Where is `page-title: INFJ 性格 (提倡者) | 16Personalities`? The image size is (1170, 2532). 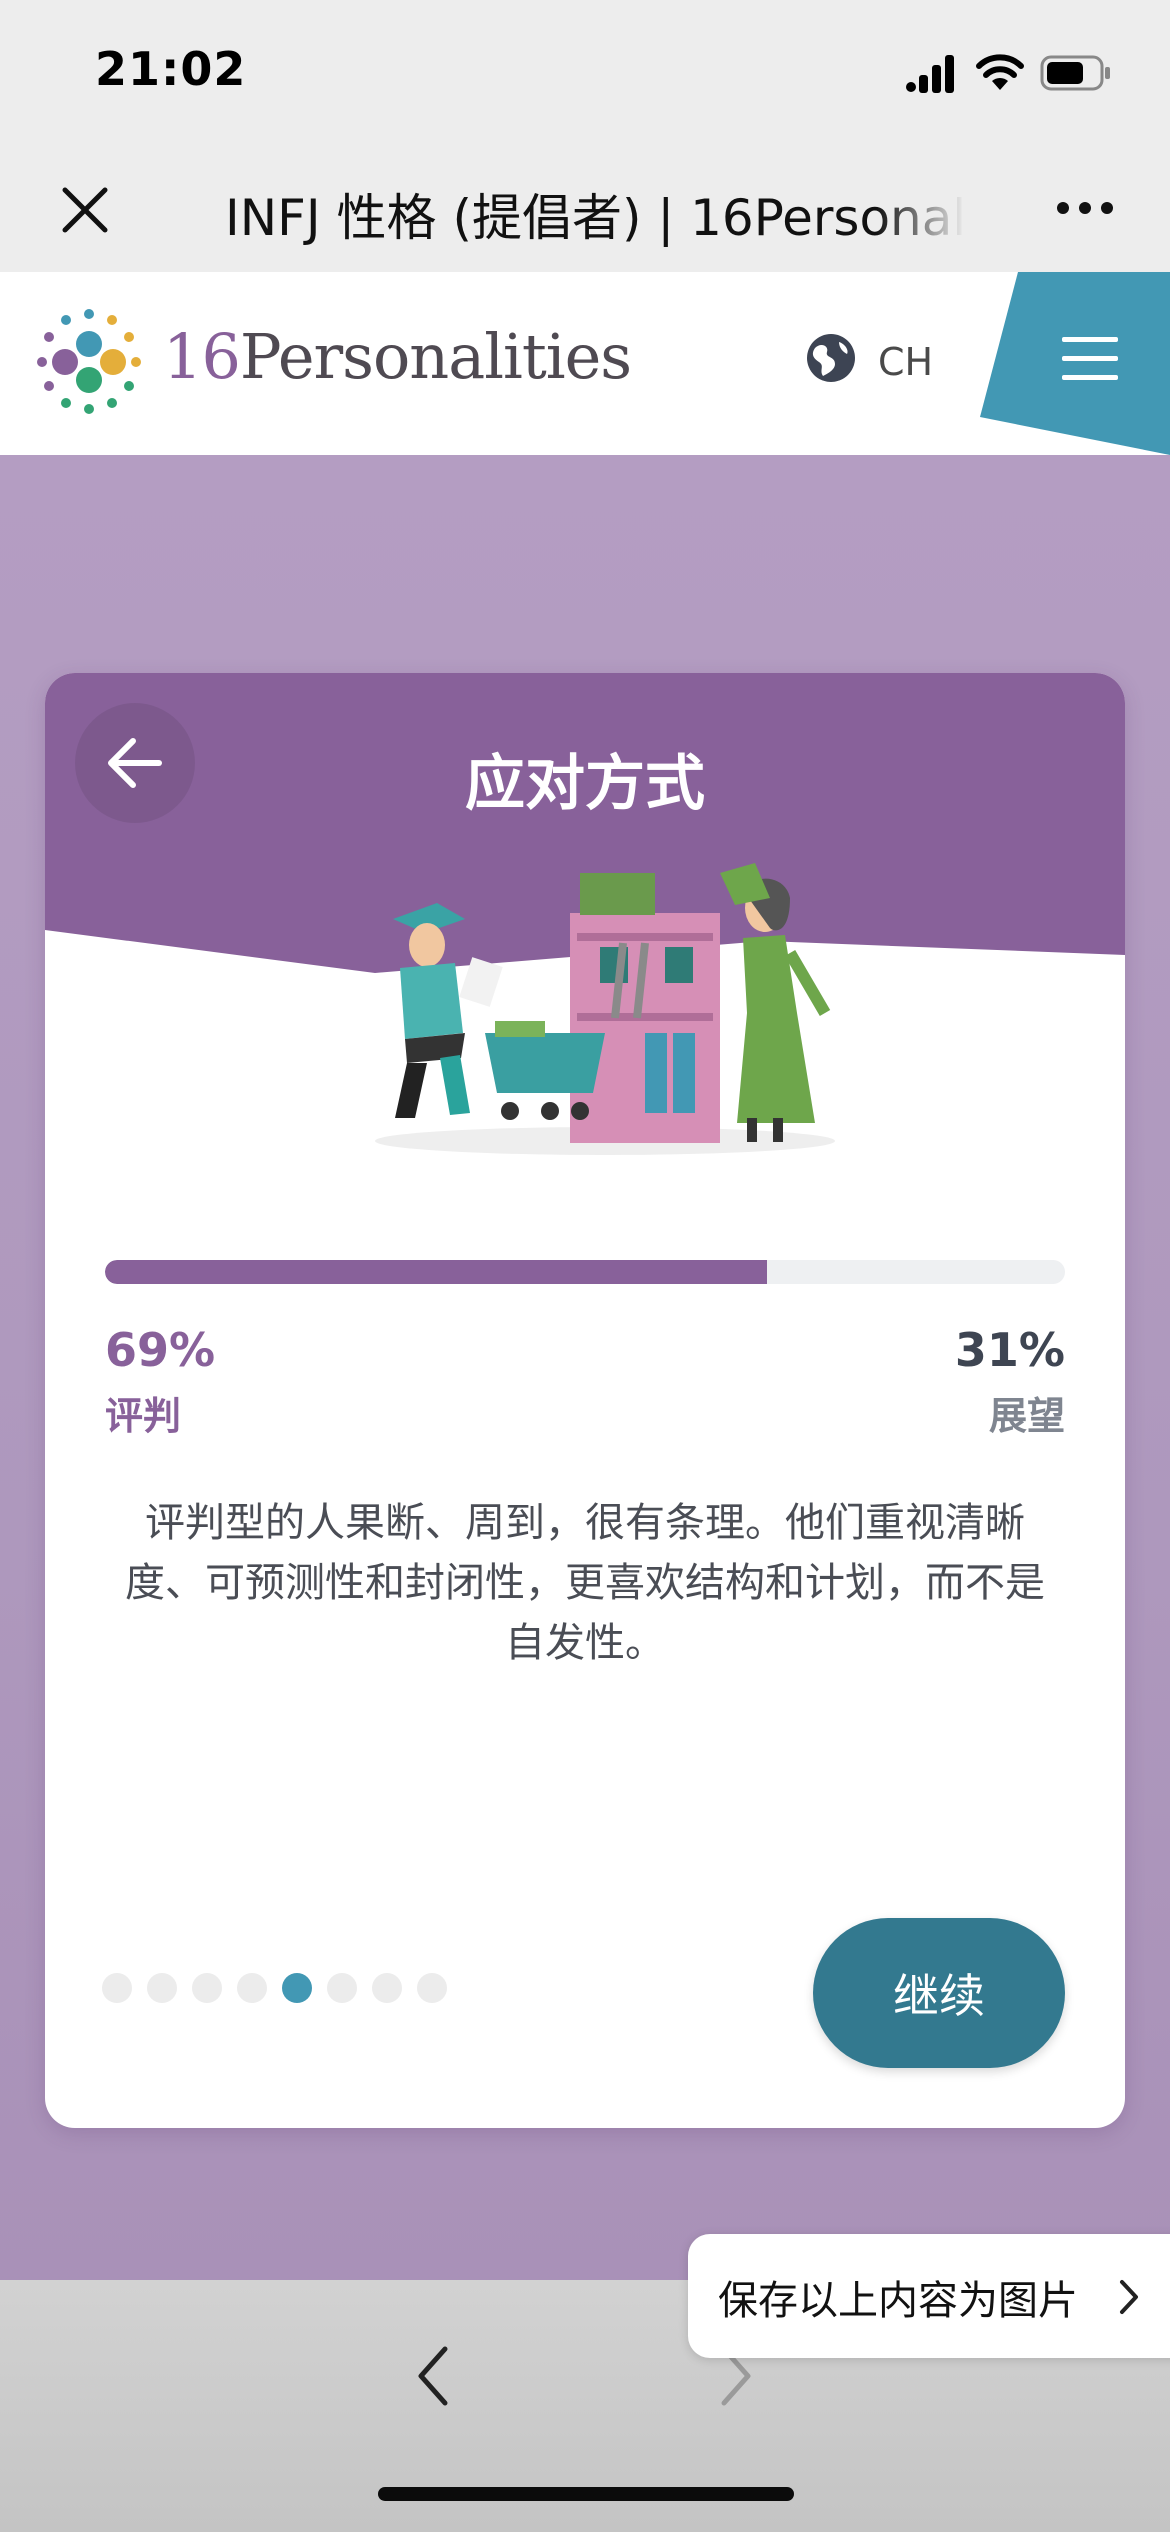
page-title: INFJ 性格 (提倡者) | 16Personalities is located at coordinates (595, 218).